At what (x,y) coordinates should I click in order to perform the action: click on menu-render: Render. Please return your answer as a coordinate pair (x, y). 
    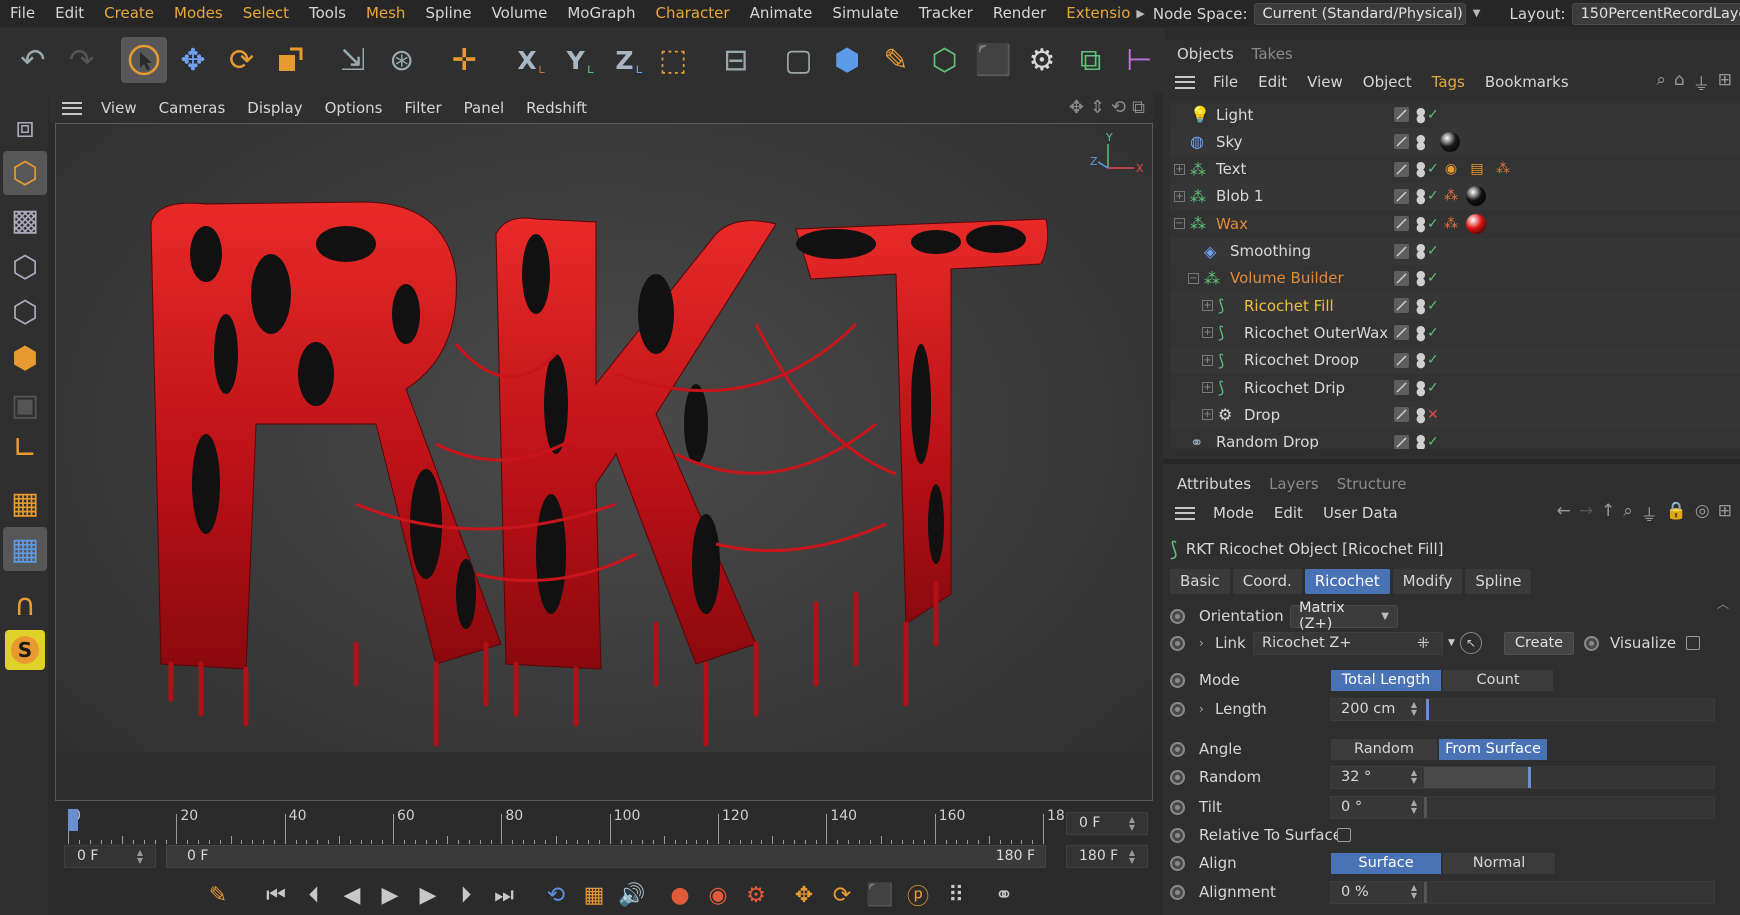
    Looking at the image, I should click on (1019, 13).